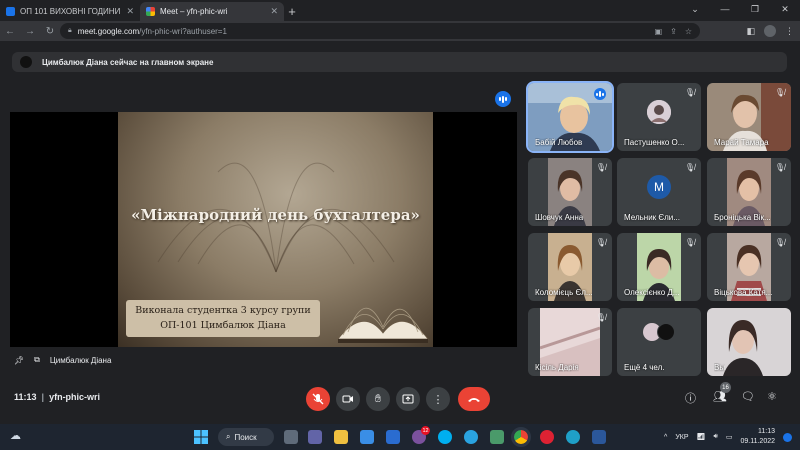  Describe the element at coordinates (688, 31) in the screenshot. I see `bookmark-star-icon: ☆` at that location.